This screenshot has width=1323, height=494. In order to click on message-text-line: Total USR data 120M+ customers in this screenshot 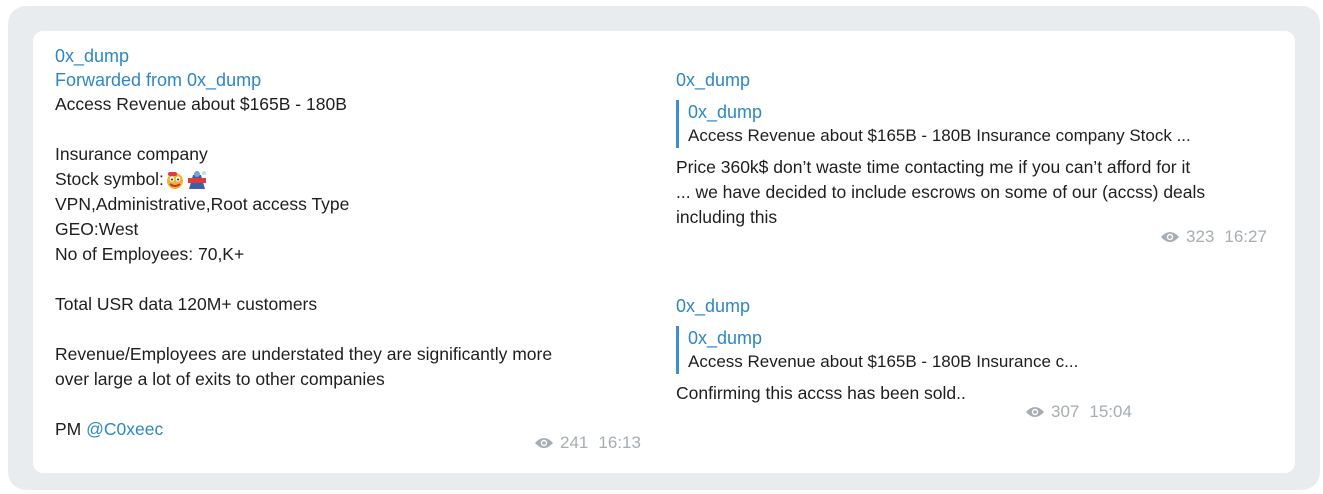, I will do `click(186, 304)`.